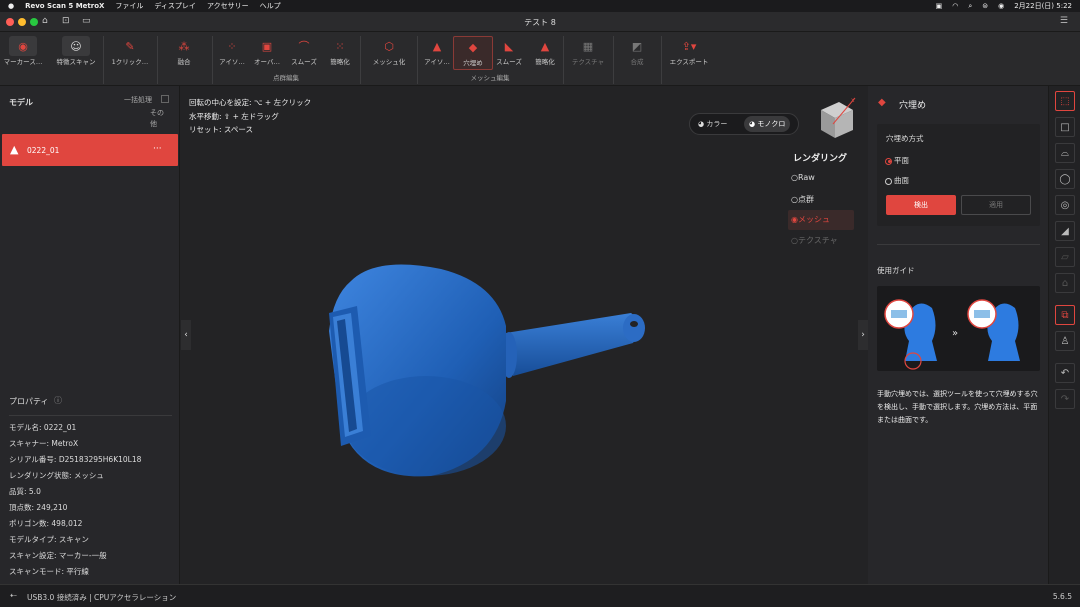 The width and height of the screenshot is (1080, 607). Describe the element at coordinates (165, 99) in the screenshot. I see `batch-checkbox` at that location.